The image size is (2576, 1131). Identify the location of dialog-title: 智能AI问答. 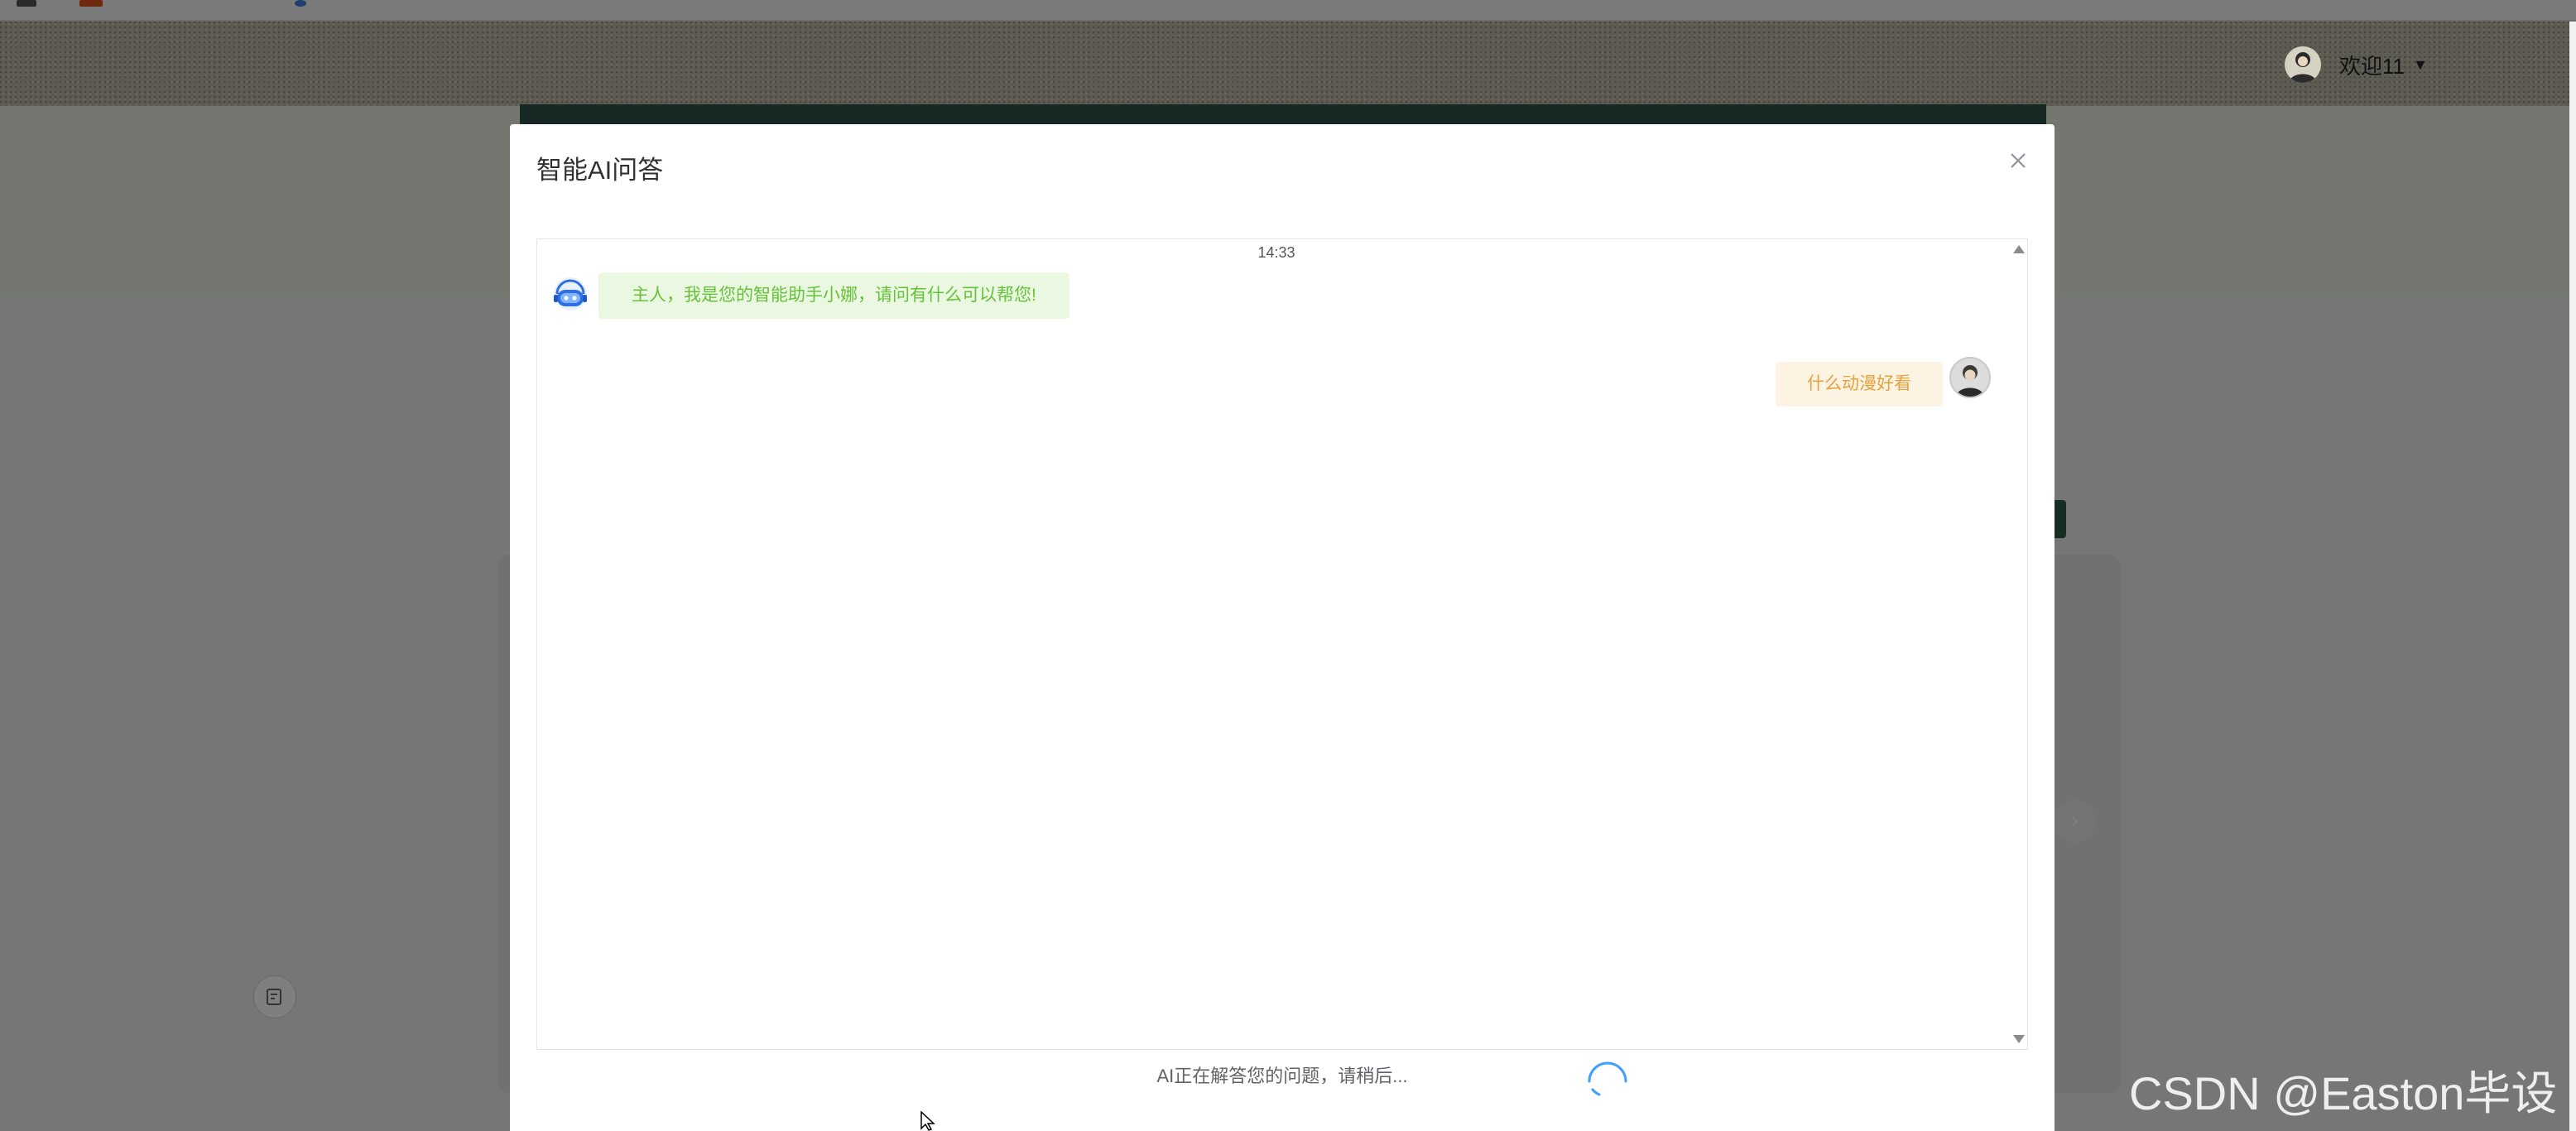
(600, 171).